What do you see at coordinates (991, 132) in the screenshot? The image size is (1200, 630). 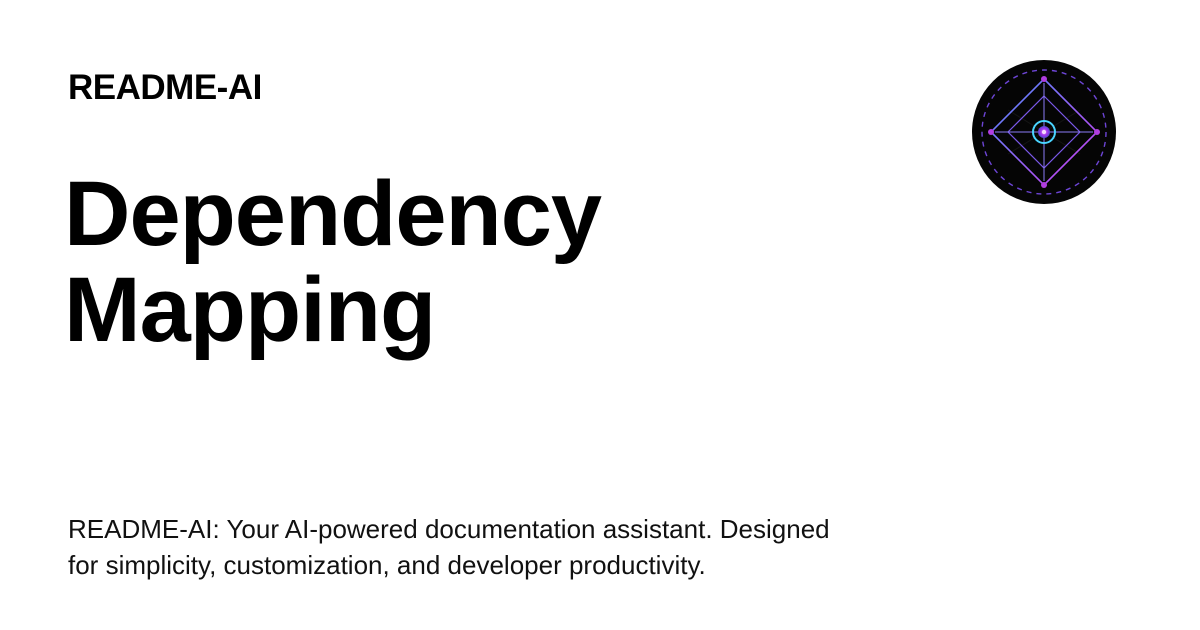 I see `logo-left-node` at bounding box center [991, 132].